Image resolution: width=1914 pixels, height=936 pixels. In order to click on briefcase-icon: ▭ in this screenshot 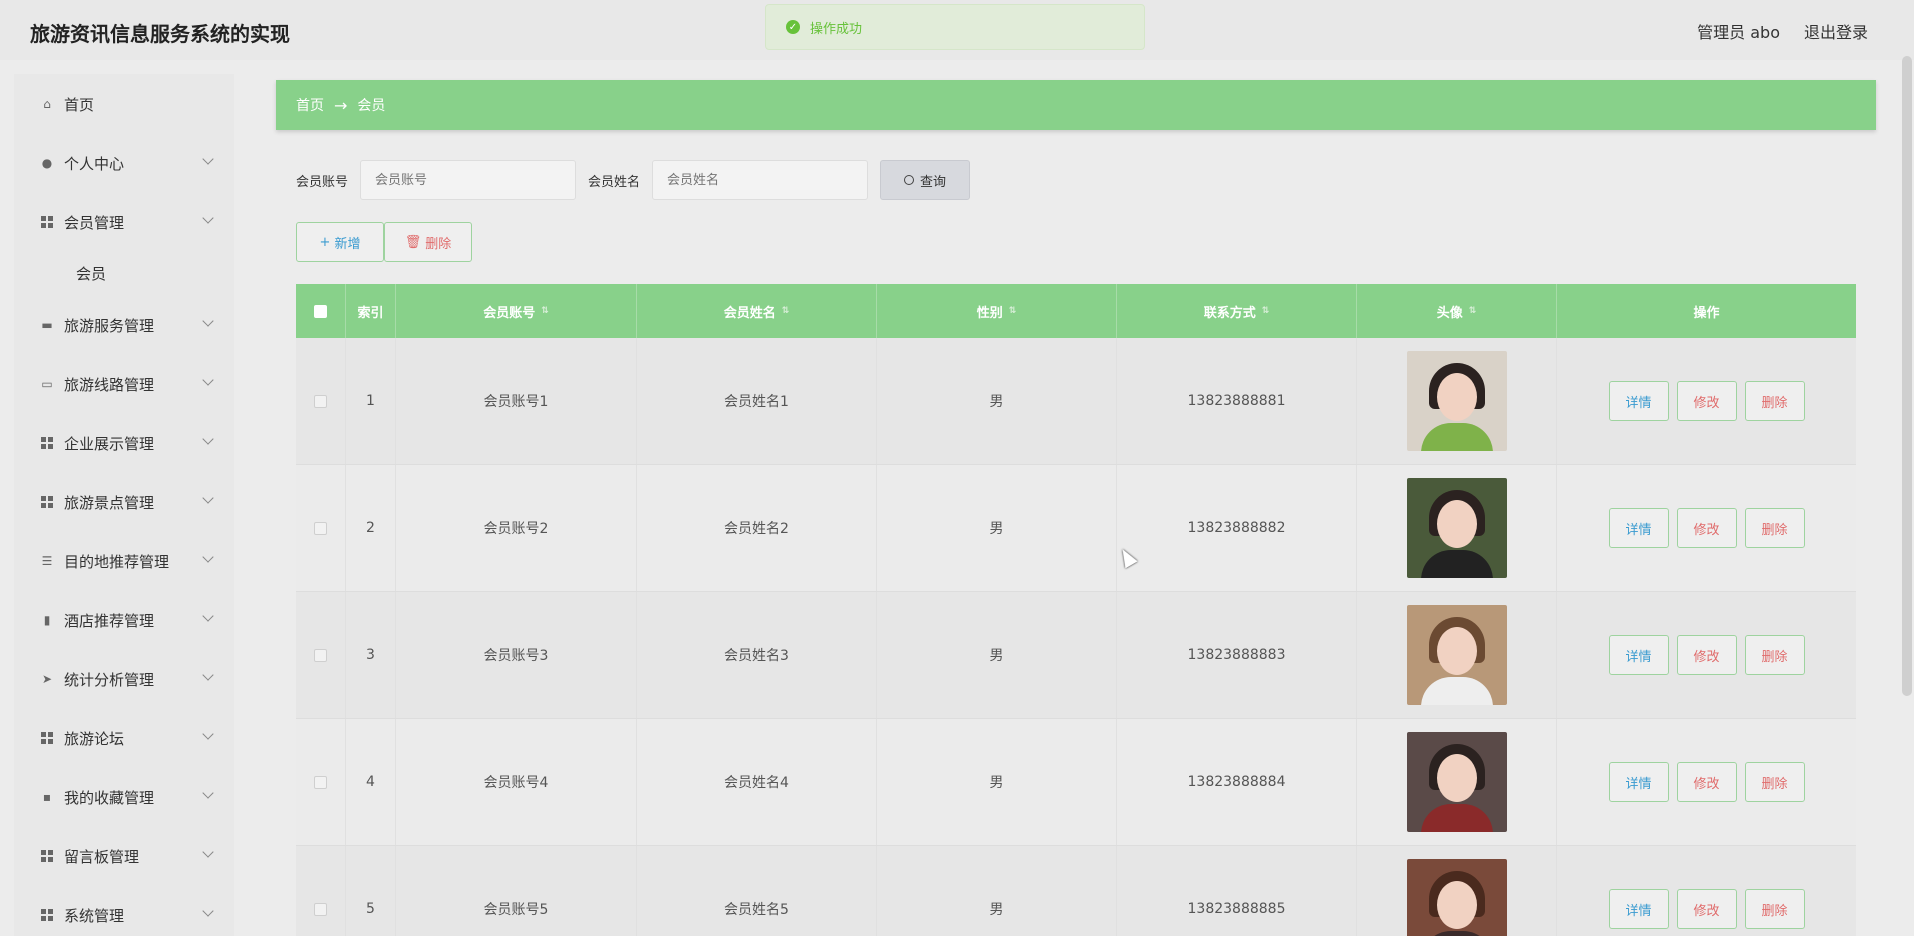, I will do `click(47, 384)`.